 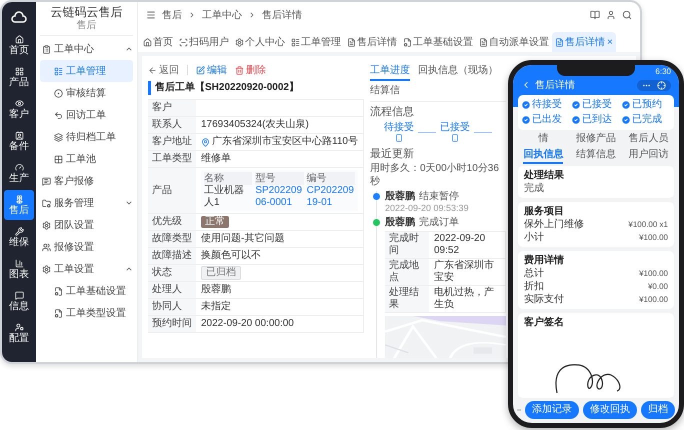 I want to click on menu-item: 工单设置, so click(x=86, y=269).